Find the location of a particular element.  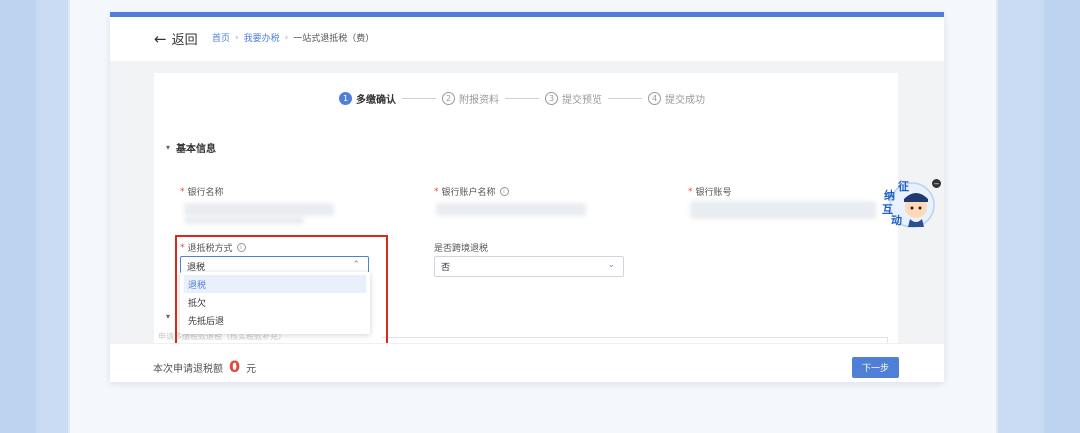

next-button: 下一步 is located at coordinates (875, 367).